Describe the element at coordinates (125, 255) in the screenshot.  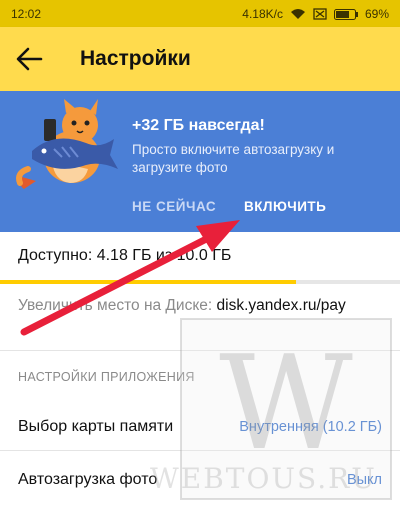
I see `storage-available-text: Доступно: 4.18 ГБ из 10.0 ГБ` at that location.